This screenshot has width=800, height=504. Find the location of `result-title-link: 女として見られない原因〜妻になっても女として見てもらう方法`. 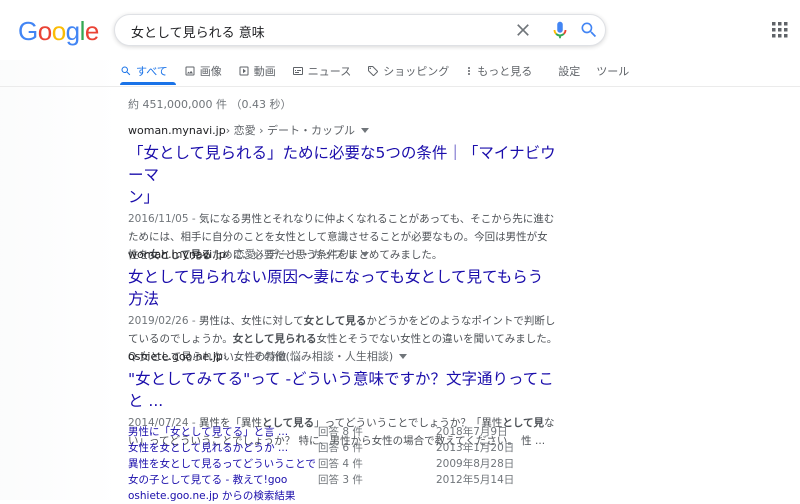

result-title-link: 女として見られない原因〜妻になっても女として見てもらう方法 is located at coordinates (343, 288).